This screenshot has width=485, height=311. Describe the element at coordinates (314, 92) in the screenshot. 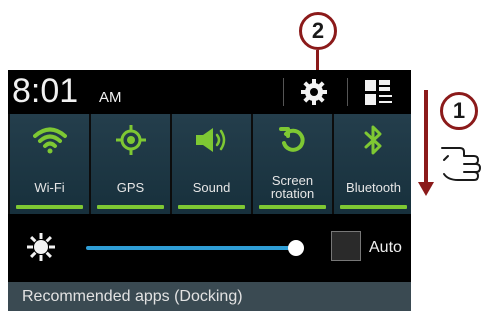

I see `gear-icon` at that location.